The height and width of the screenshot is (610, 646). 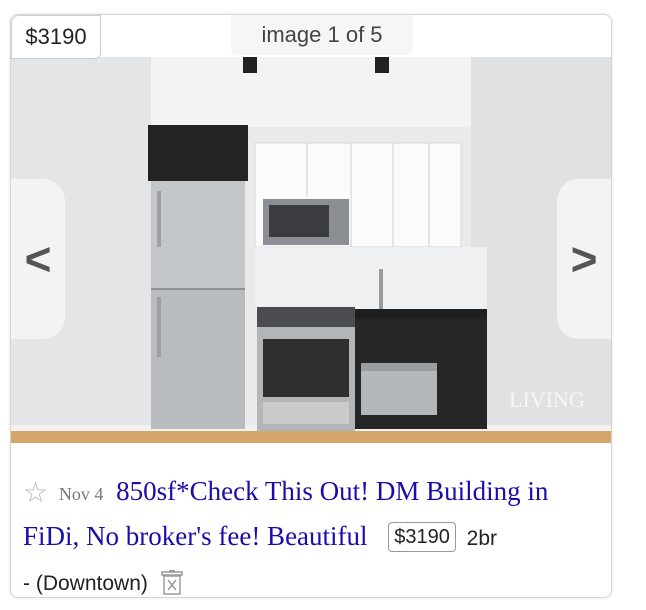 I want to click on previous-image-button: <, so click(x=38, y=259).